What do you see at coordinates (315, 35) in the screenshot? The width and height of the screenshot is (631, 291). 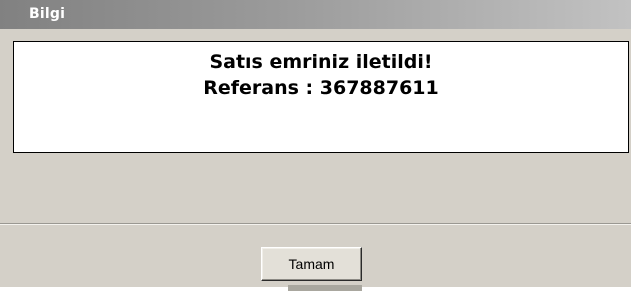 I see `titlebar-spacer` at bounding box center [315, 35].